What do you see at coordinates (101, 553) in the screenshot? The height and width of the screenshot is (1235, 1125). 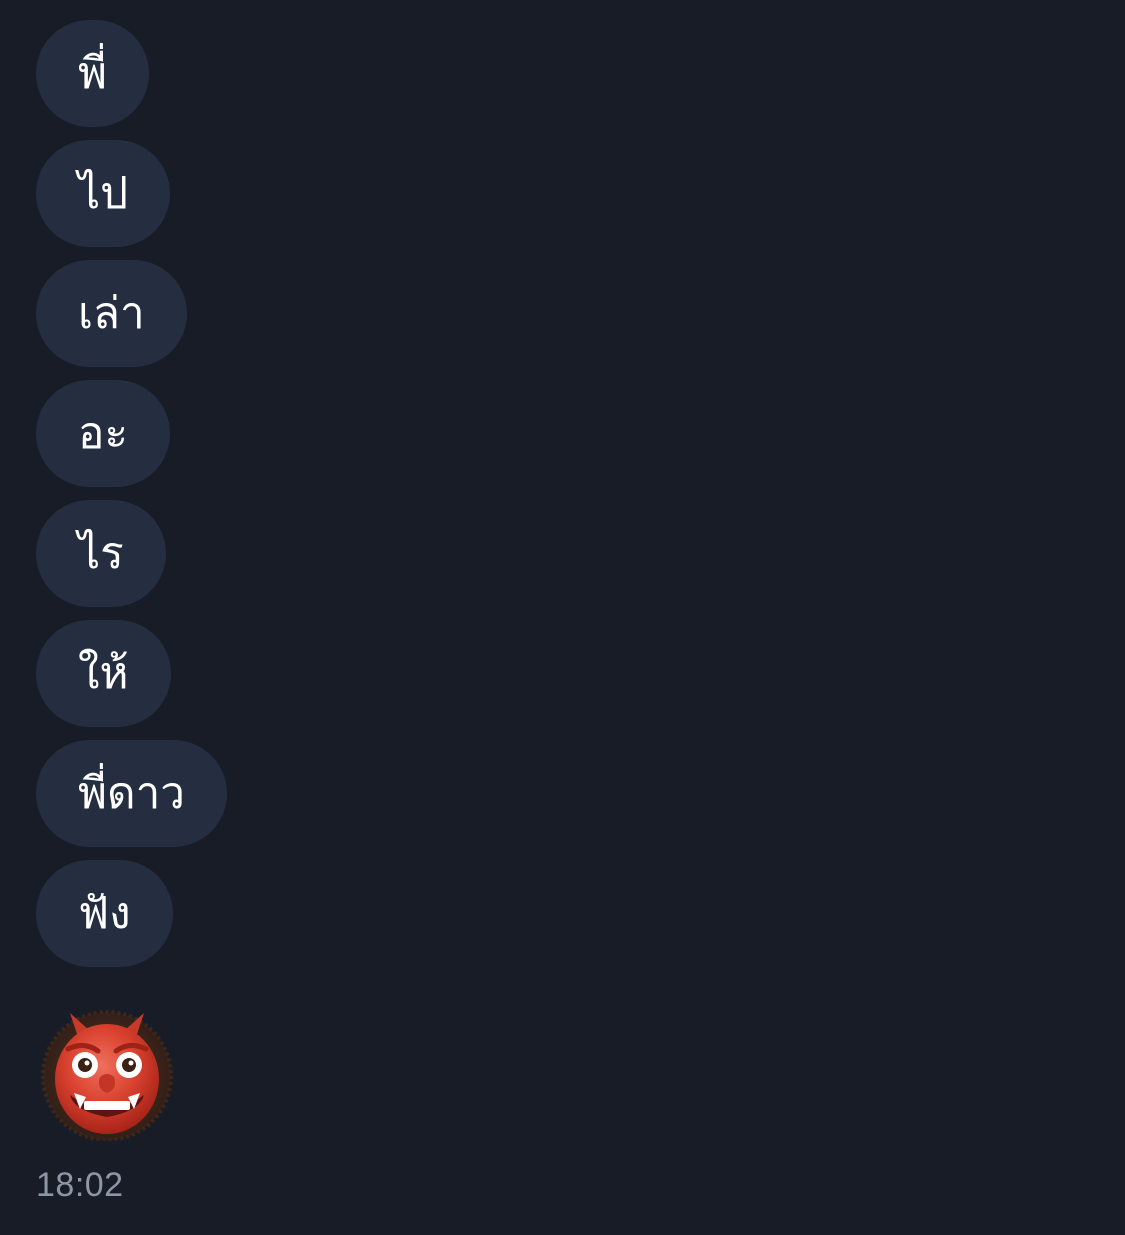 I see `message-bubble: ไร` at bounding box center [101, 553].